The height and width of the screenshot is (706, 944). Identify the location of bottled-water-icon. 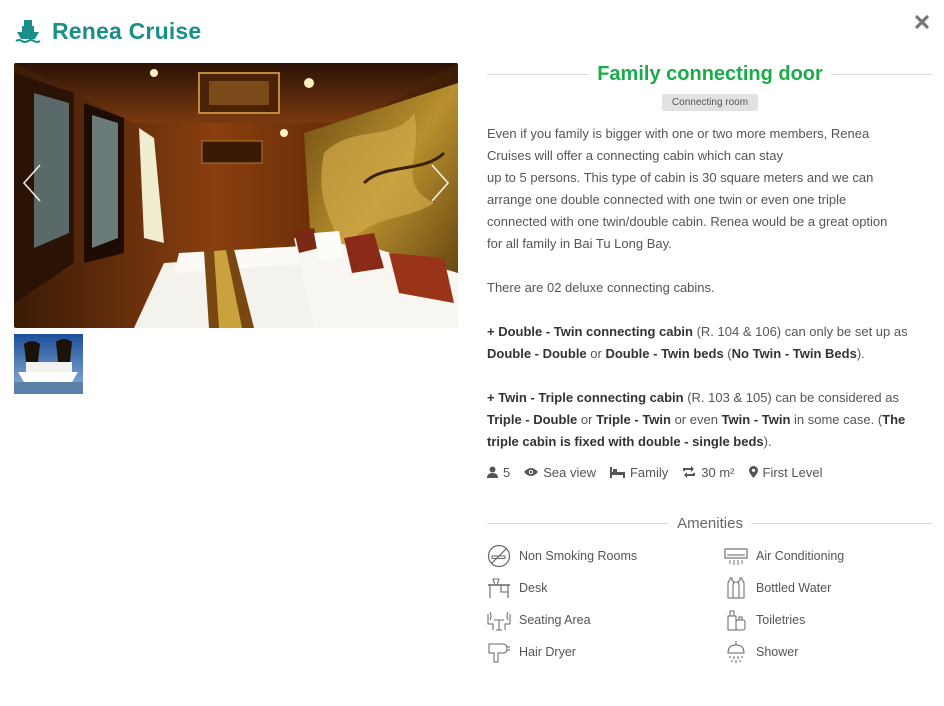
(736, 588).